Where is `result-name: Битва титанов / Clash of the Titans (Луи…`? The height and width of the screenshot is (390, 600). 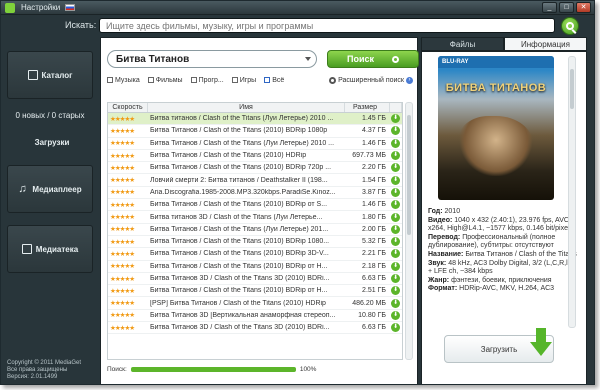 result-name: Битва титанов / Clash of the Titans (Луи… is located at coordinates (246, 118).